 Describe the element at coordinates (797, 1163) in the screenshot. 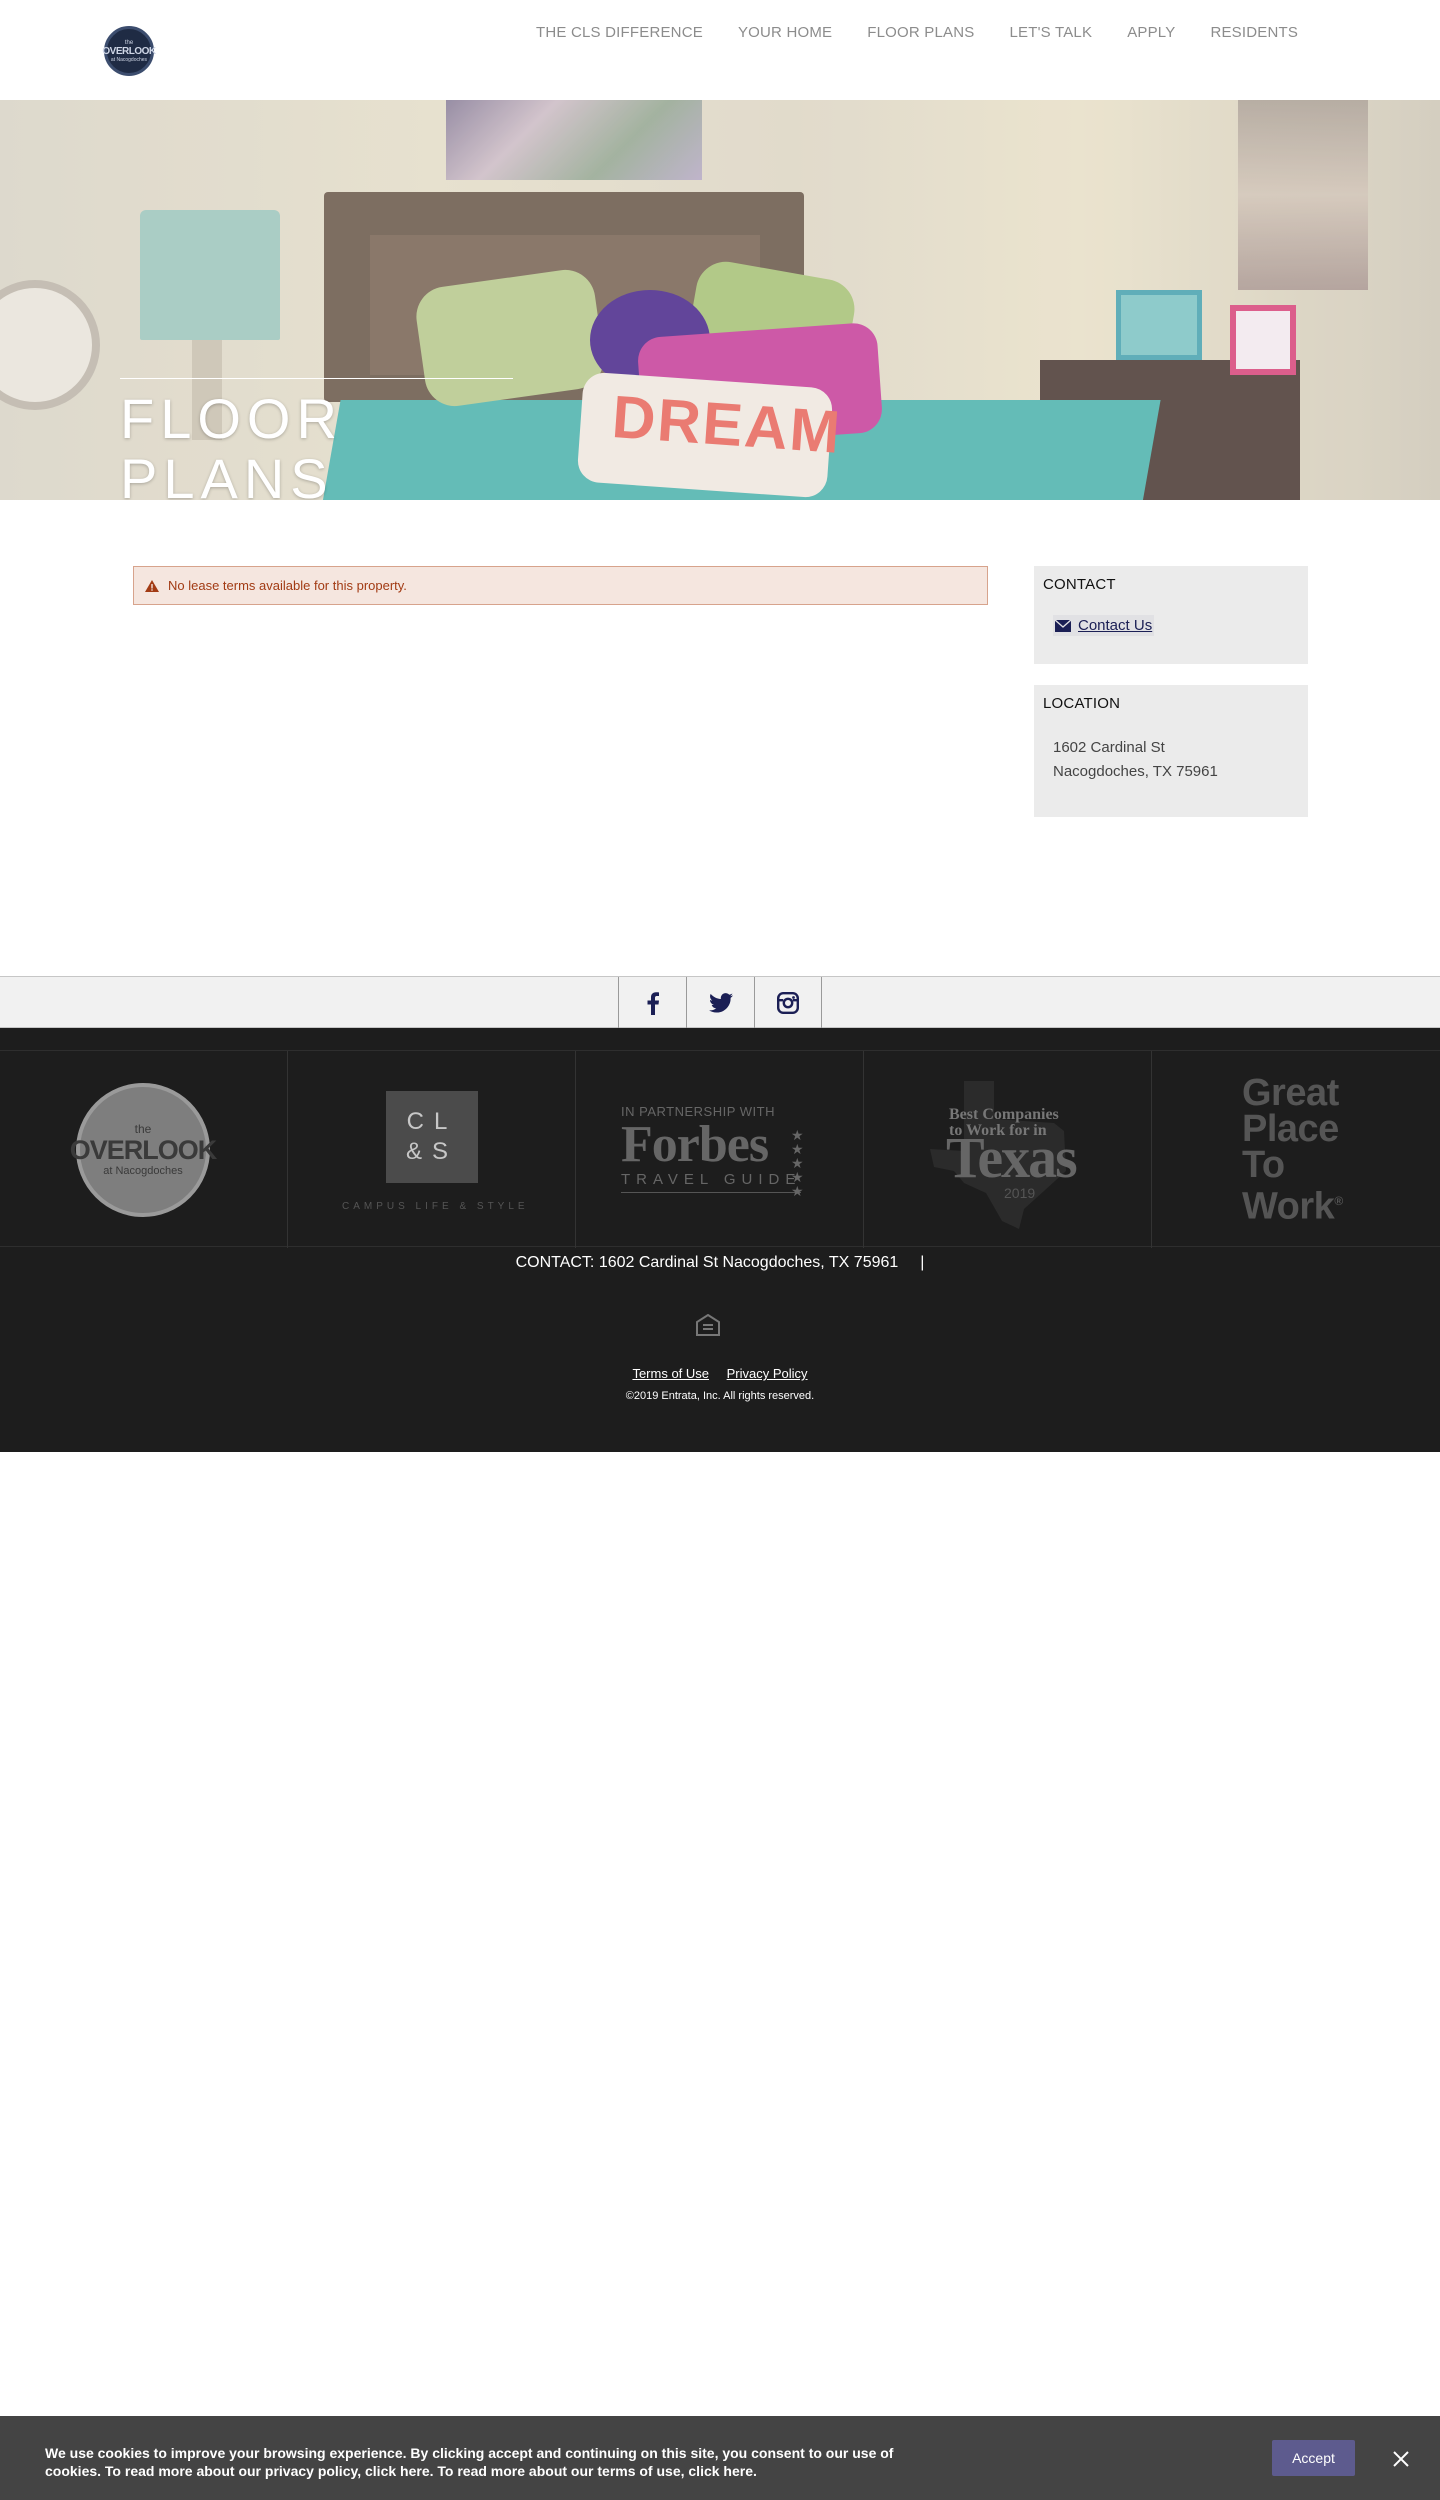

I see `forbes-stars-icon: ★ ★ ★ ★ ★` at that location.